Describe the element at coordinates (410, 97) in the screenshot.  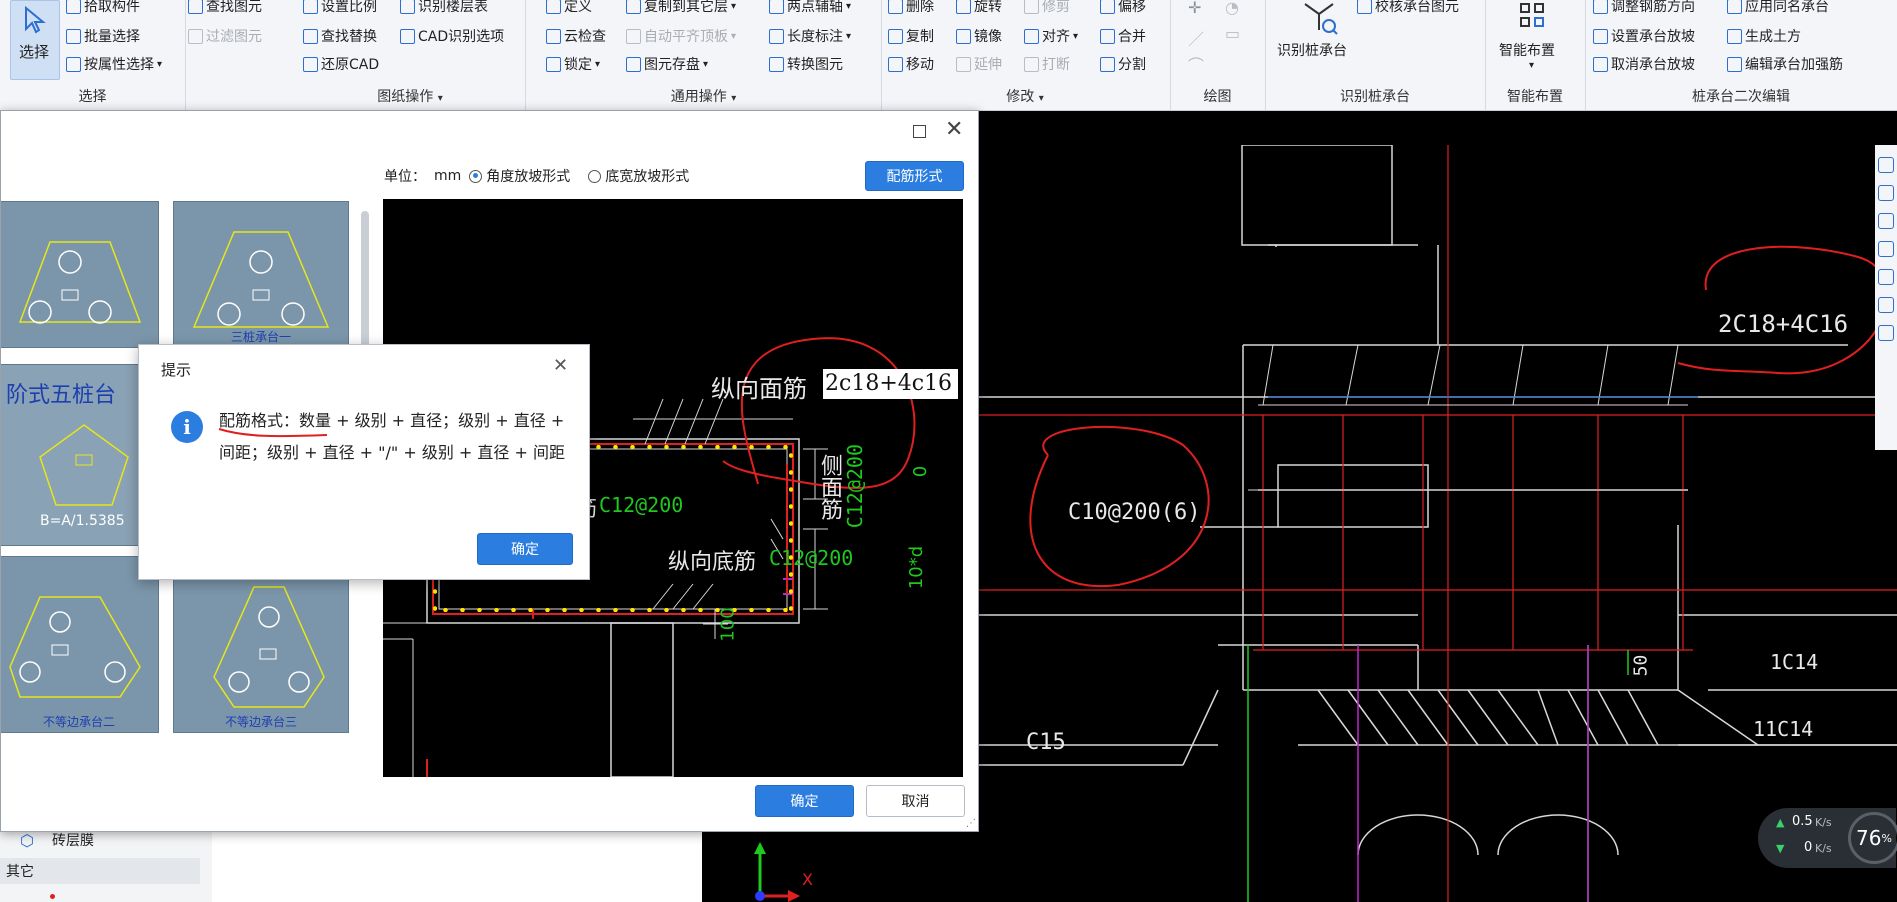
I see `group-drawing-title: 图纸操作 ▾` at that location.